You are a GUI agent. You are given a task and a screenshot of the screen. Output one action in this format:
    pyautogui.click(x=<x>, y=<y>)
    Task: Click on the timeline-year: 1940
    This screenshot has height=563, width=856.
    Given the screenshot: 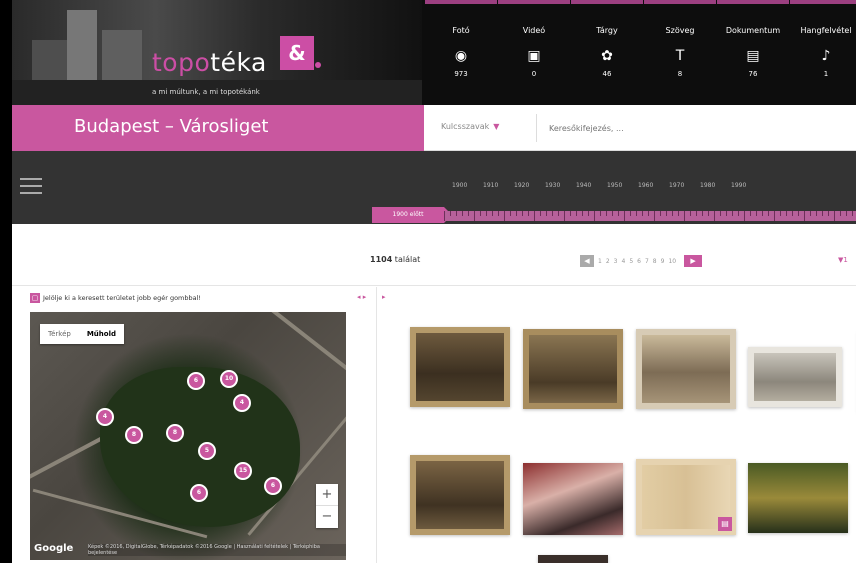 What is the action you would take?
    pyautogui.click(x=588, y=185)
    